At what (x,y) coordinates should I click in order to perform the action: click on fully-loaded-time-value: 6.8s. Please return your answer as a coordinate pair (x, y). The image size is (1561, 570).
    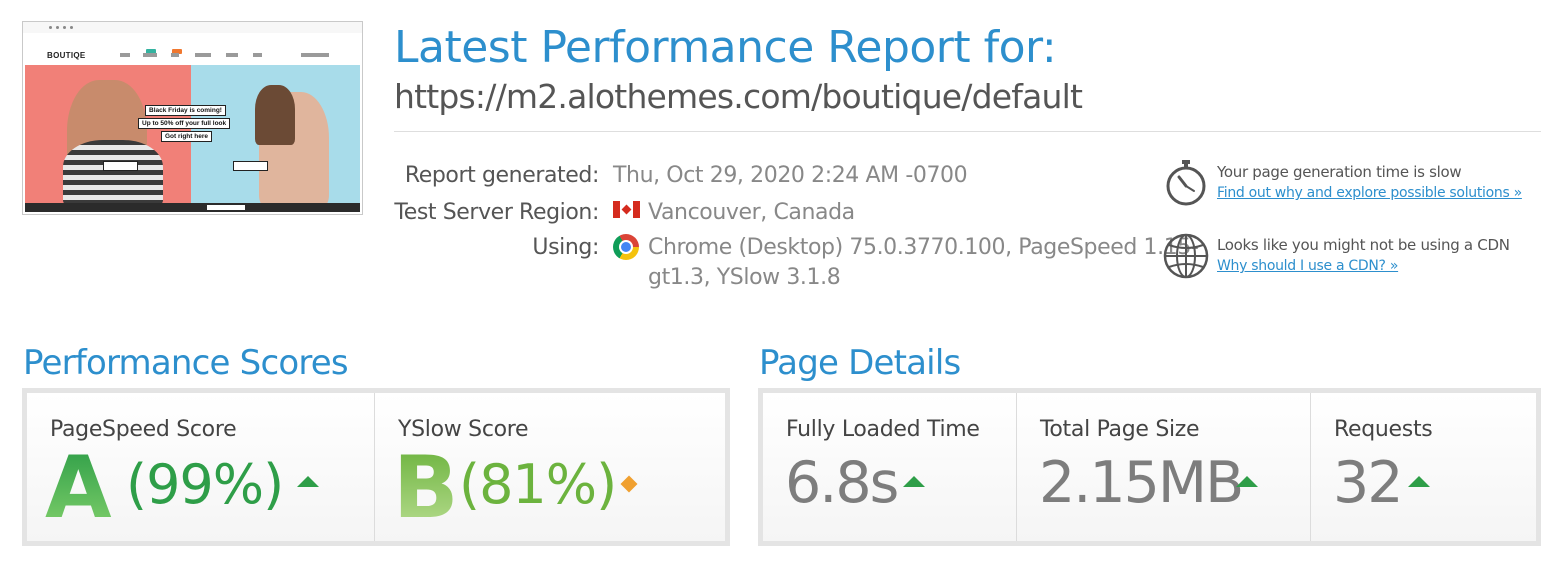
    Looking at the image, I should click on (842, 483).